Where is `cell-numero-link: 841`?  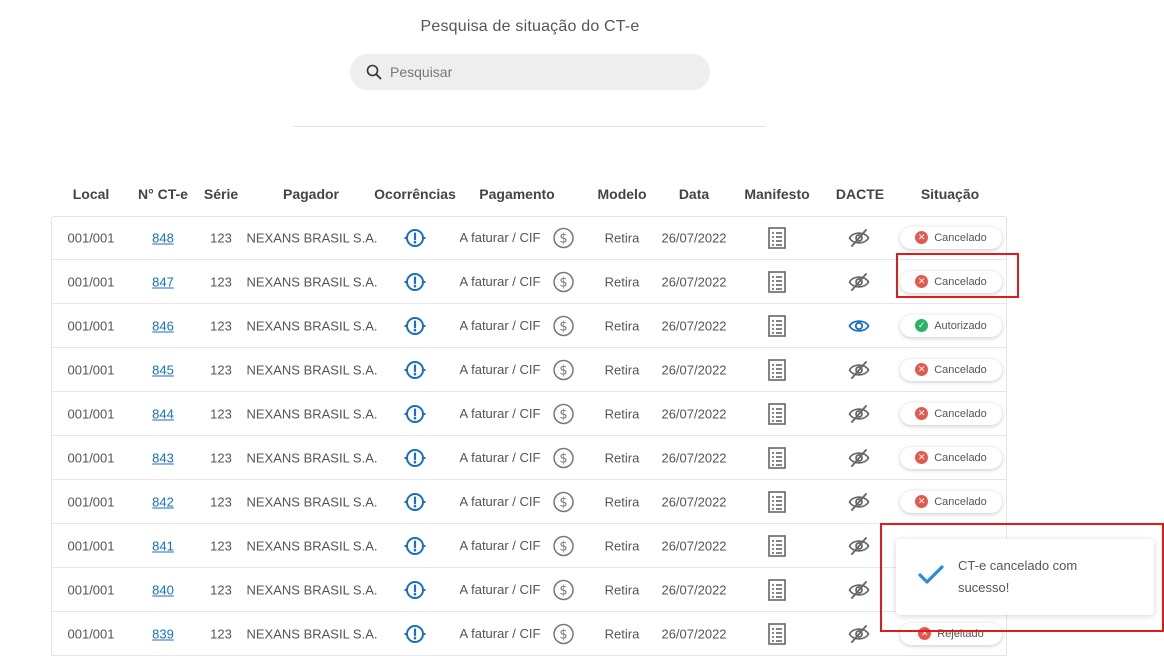
cell-numero-link: 841 is located at coordinates (163, 545).